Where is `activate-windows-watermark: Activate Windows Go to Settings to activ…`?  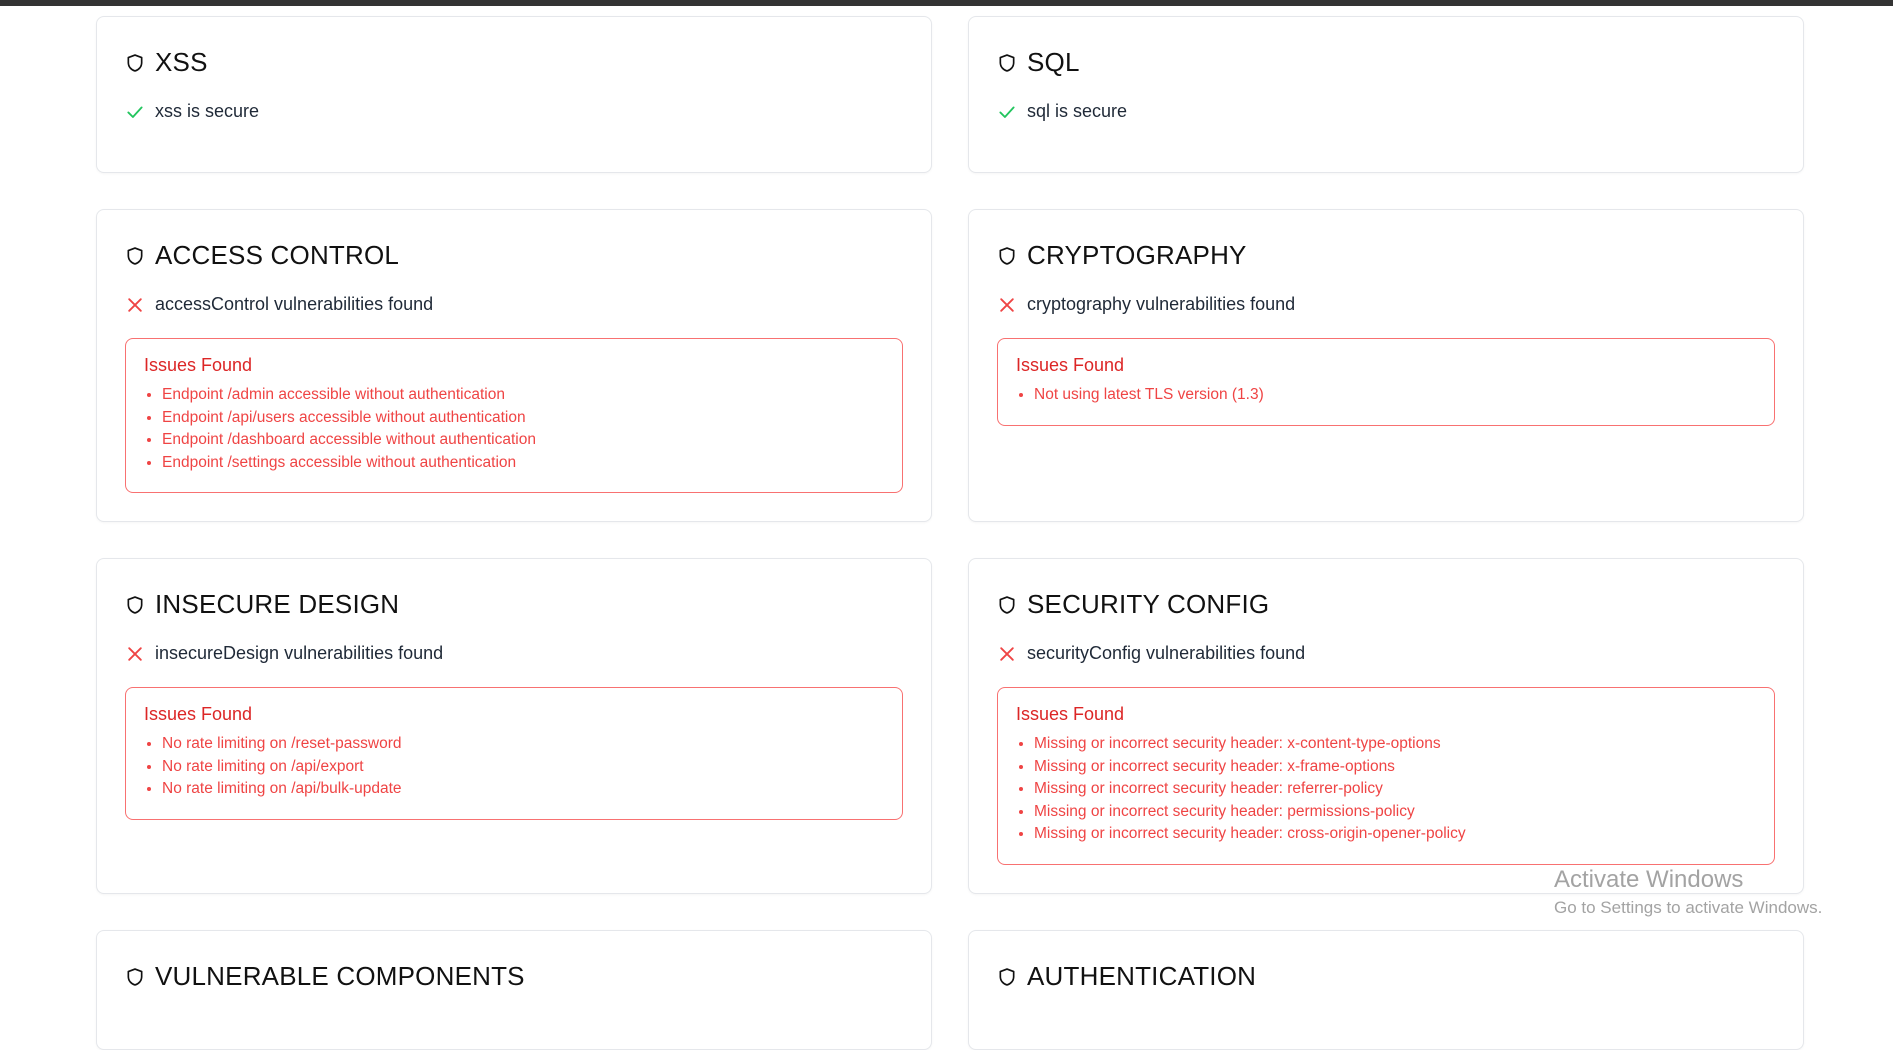 activate-windows-watermark: Activate Windows Go to Settings to activ… is located at coordinates (1688, 892).